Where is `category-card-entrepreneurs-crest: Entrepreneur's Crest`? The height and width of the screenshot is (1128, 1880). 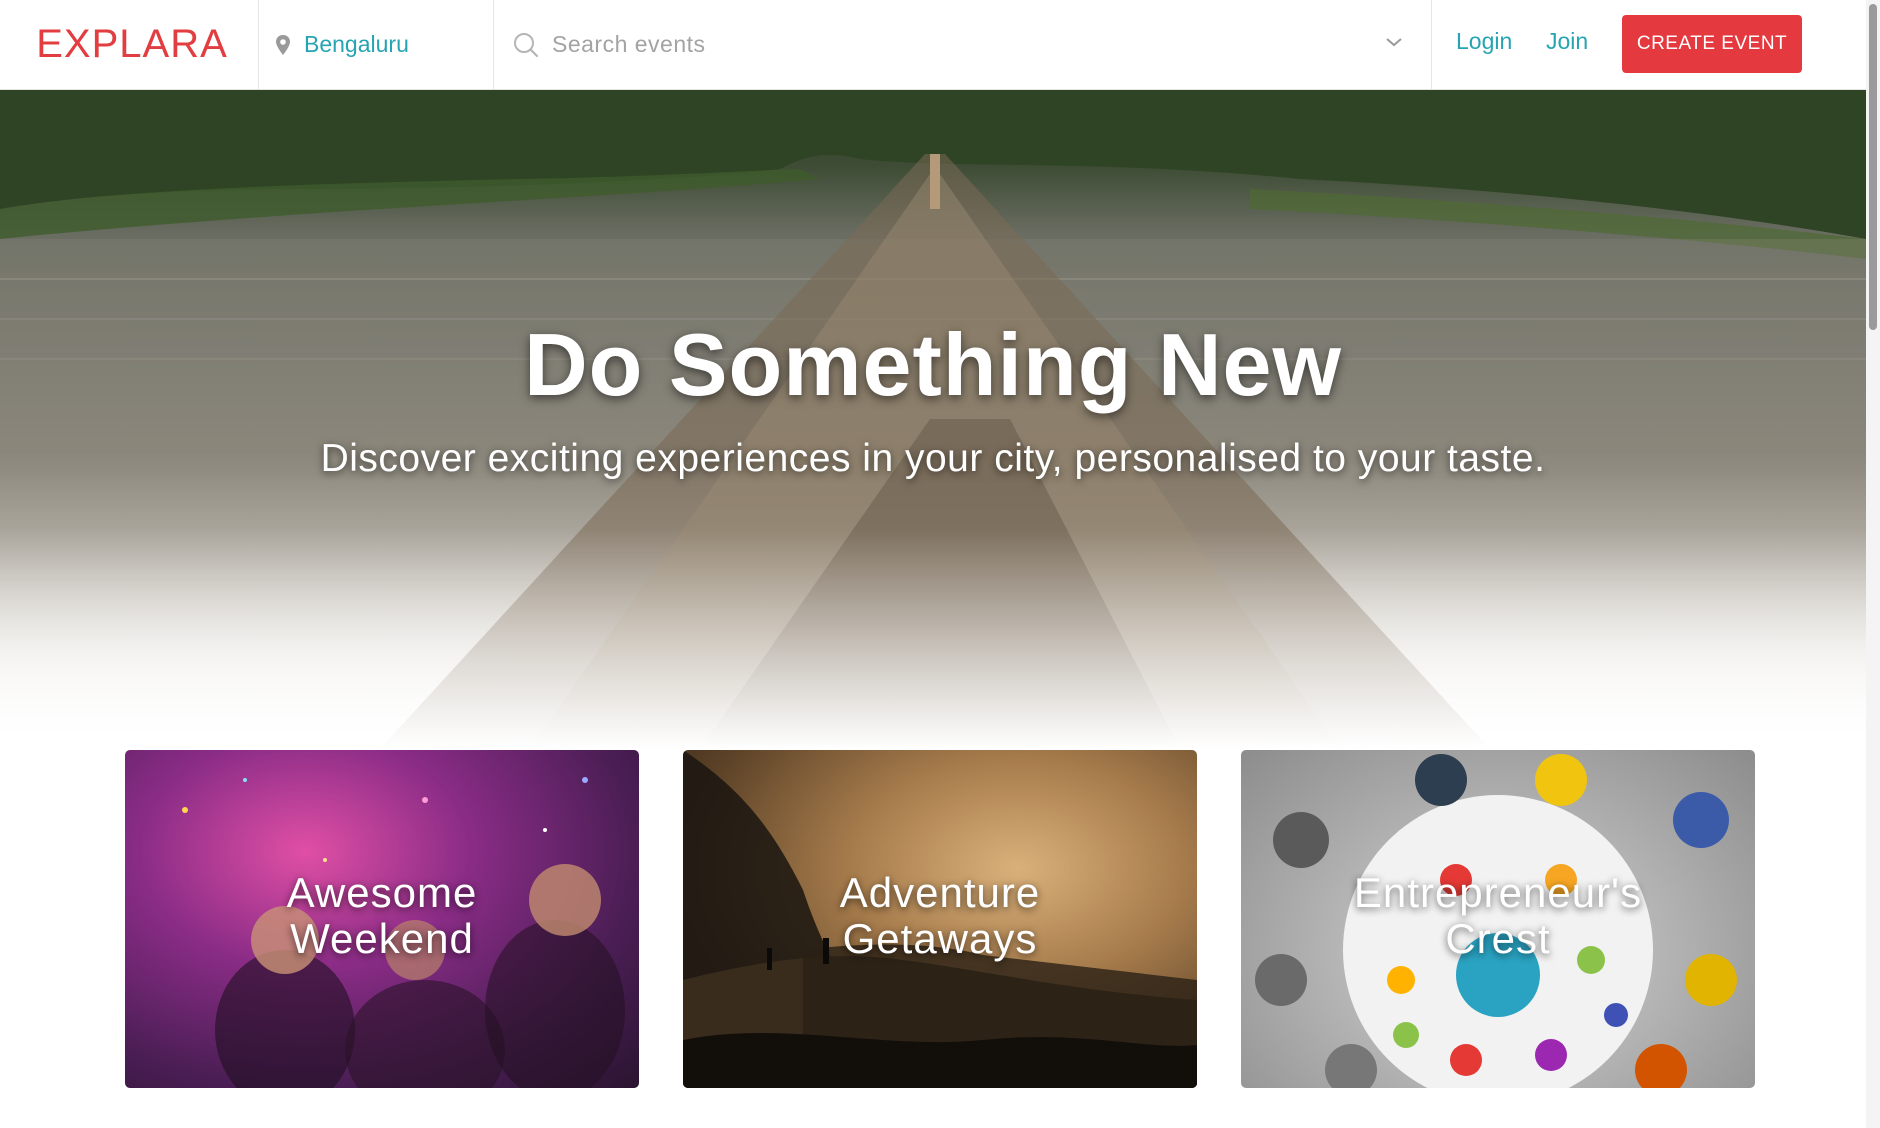 category-card-entrepreneurs-crest: Entrepreneur's Crest is located at coordinates (1498, 919).